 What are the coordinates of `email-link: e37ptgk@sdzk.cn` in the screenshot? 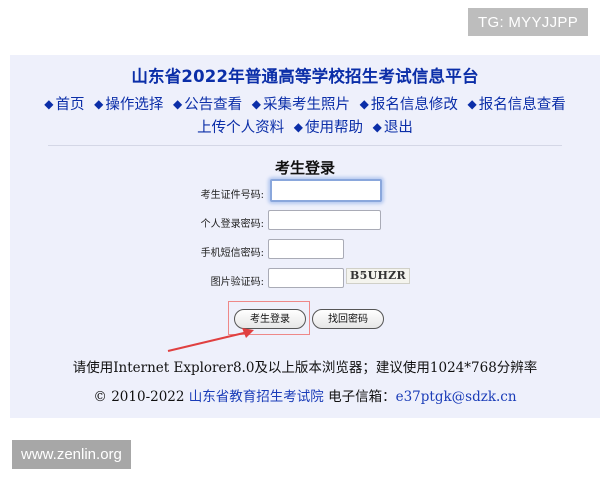 It's located at (456, 397).